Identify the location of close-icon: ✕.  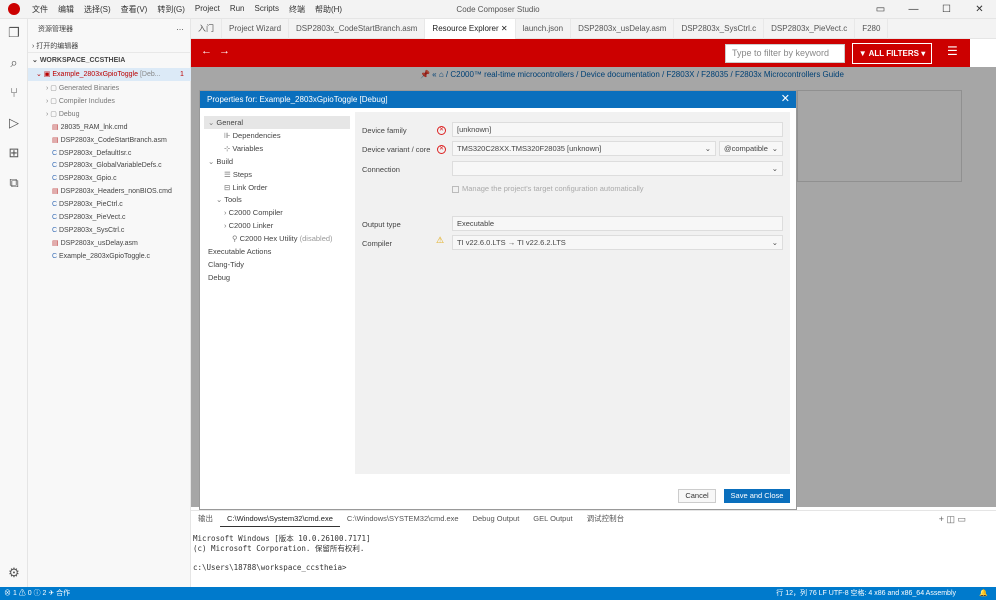
(503, 28).